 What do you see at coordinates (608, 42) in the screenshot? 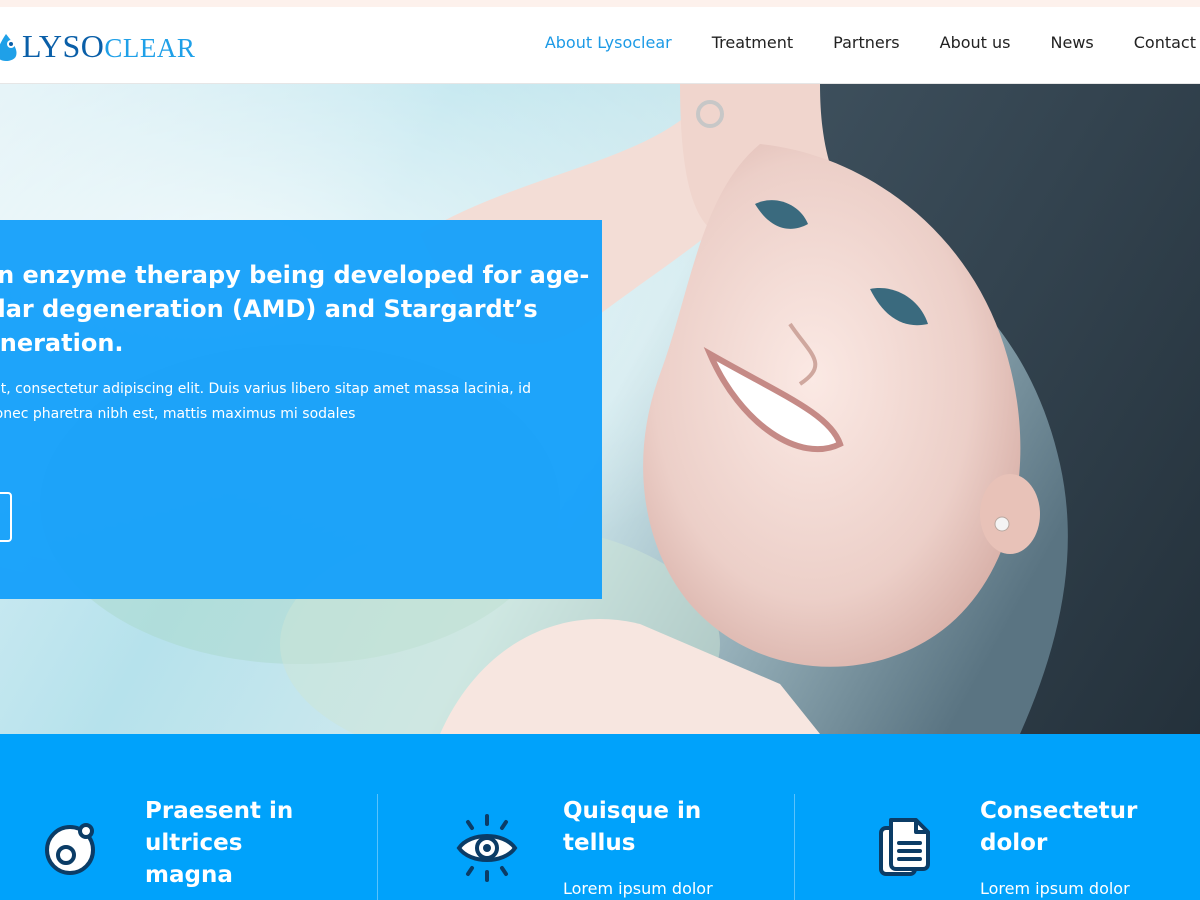
I see `nav-about-lysoclear: About Lysoclear` at bounding box center [608, 42].